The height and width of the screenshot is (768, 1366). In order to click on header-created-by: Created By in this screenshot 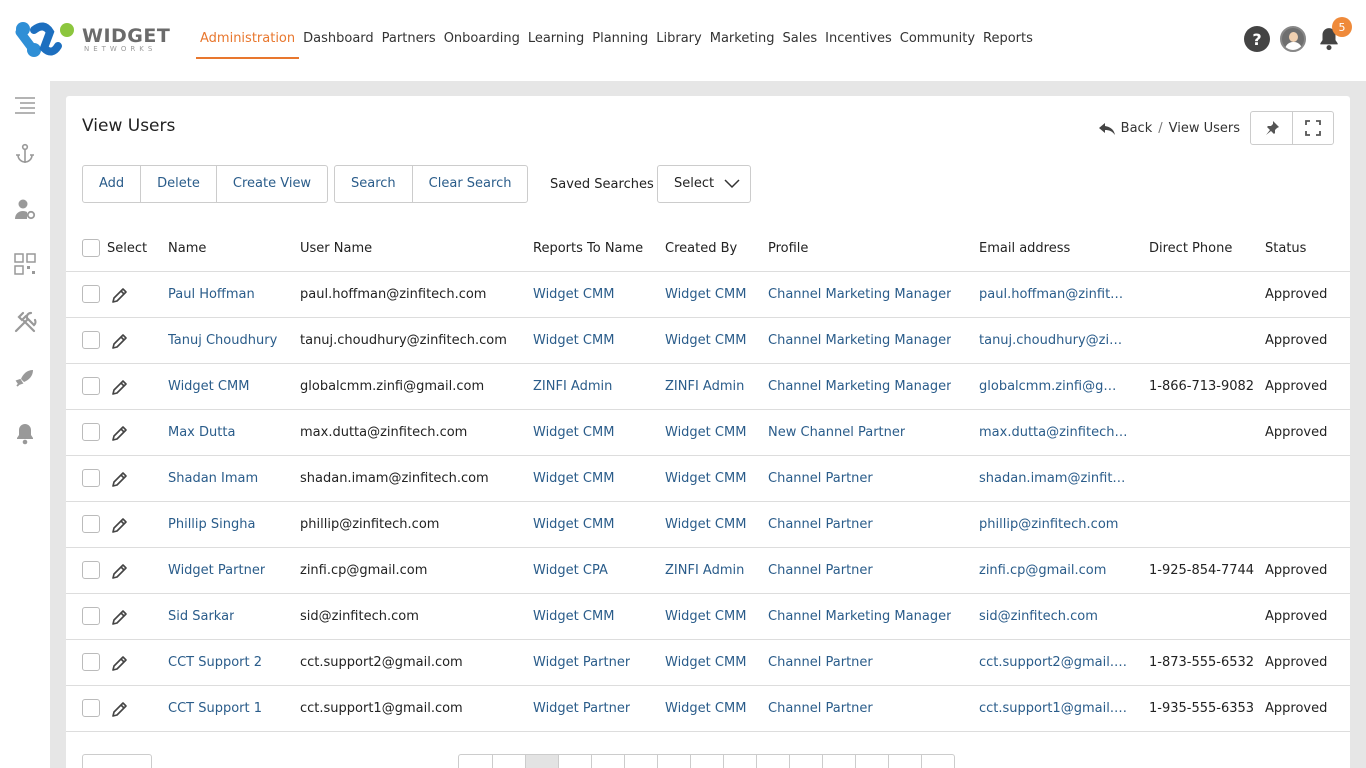, I will do `click(701, 249)`.